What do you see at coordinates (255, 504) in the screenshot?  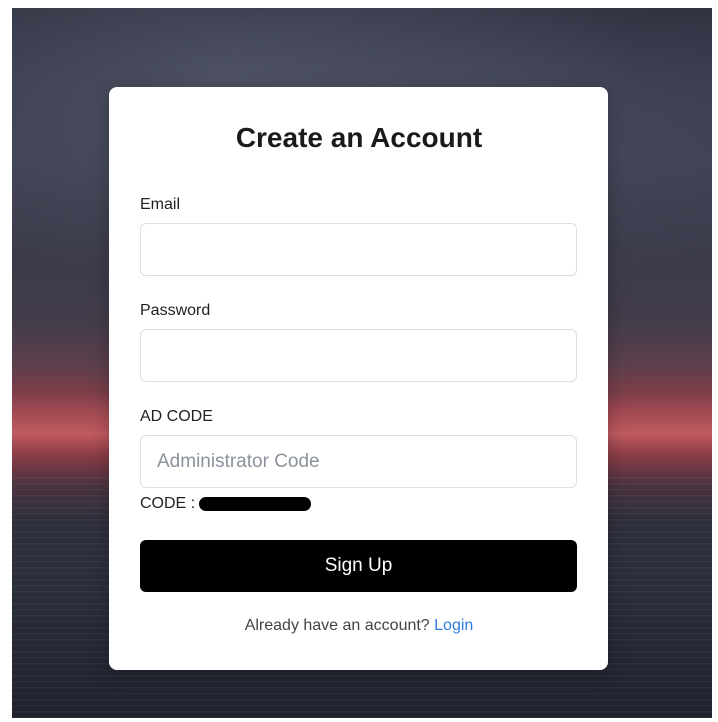 I see `redacted-code` at bounding box center [255, 504].